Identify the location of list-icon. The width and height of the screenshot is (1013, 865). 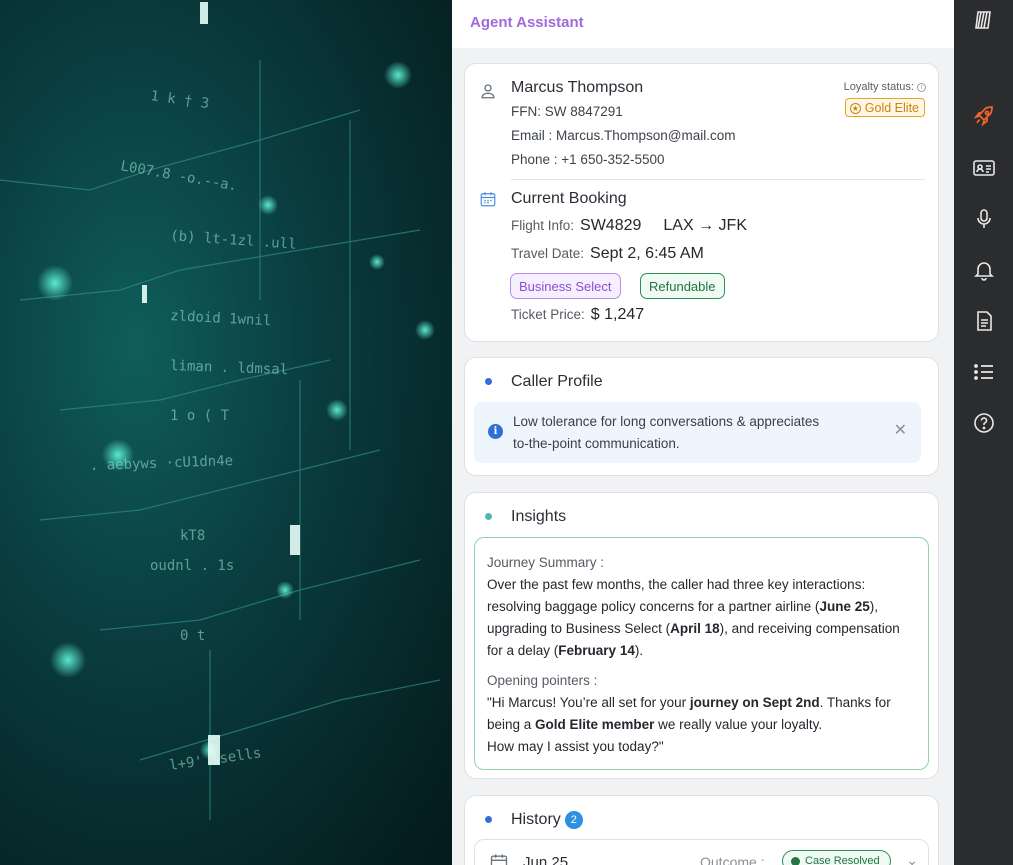
(984, 372).